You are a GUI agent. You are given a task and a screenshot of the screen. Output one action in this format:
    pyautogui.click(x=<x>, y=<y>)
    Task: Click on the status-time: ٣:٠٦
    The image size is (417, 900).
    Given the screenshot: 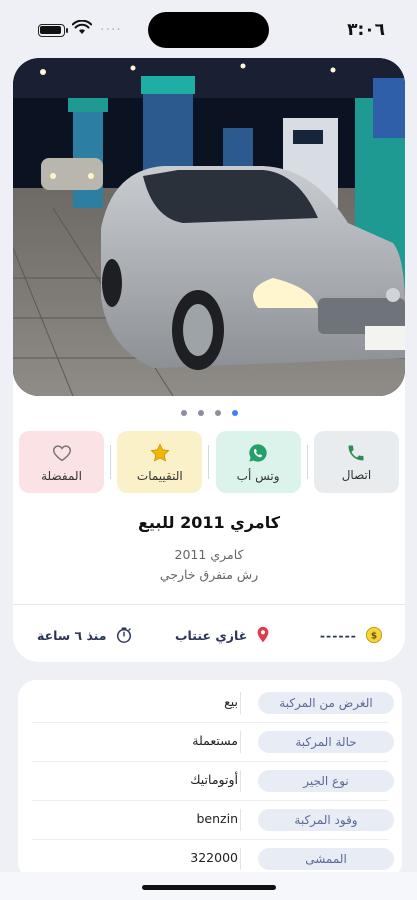 What is the action you would take?
    pyautogui.click(x=366, y=30)
    